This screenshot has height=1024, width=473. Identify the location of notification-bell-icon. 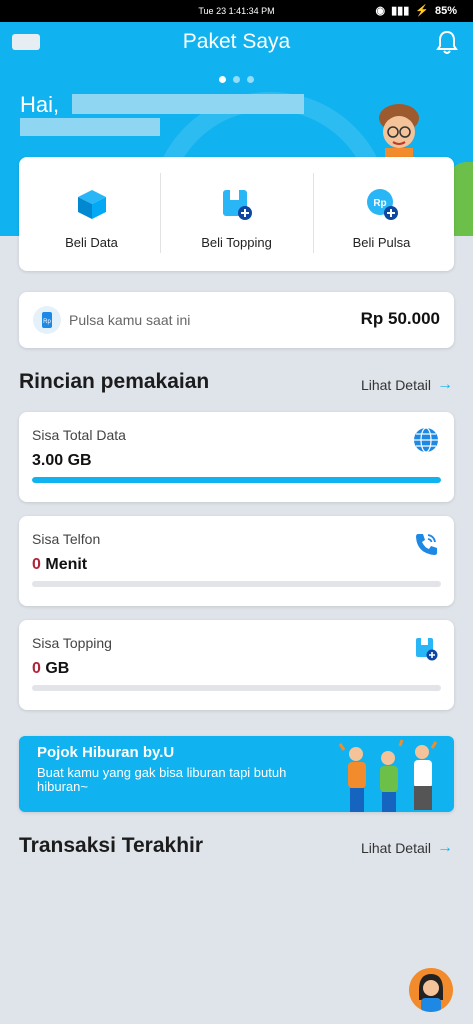
(447, 43).